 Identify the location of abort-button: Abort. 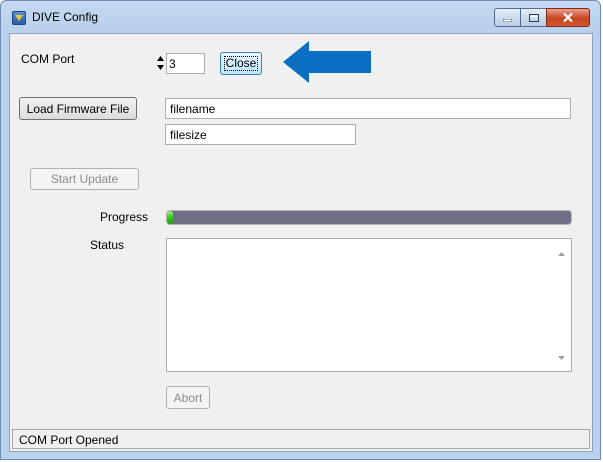
(188, 397).